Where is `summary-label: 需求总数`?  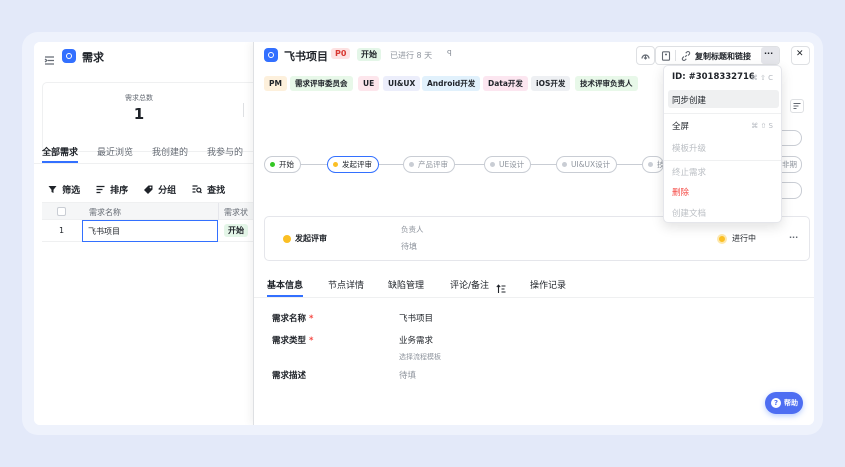 summary-label: 需求总数 is located at coordinates (139, 98).